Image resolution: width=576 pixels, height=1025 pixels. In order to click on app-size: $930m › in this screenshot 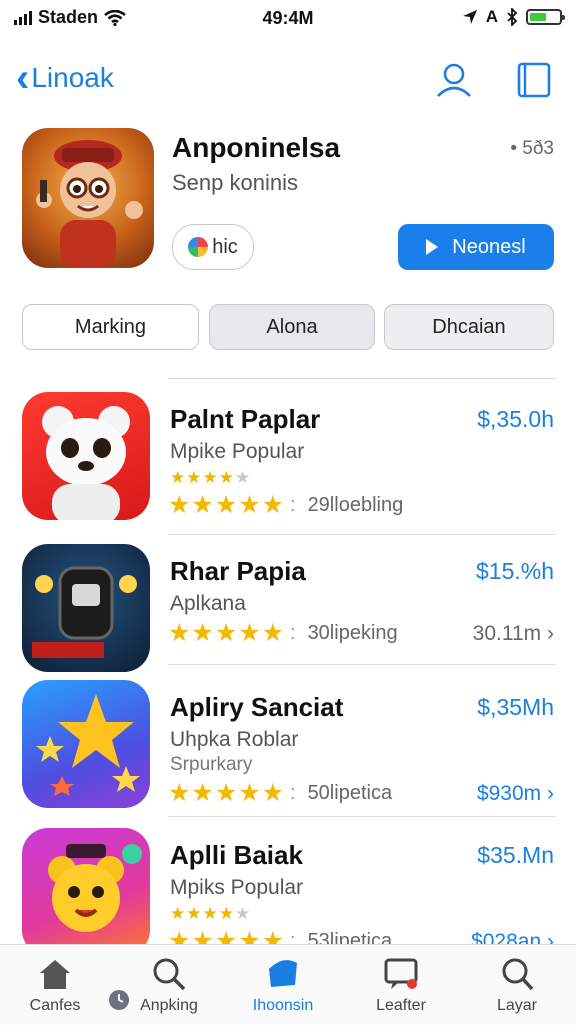, I will do `click(515, 793)`.